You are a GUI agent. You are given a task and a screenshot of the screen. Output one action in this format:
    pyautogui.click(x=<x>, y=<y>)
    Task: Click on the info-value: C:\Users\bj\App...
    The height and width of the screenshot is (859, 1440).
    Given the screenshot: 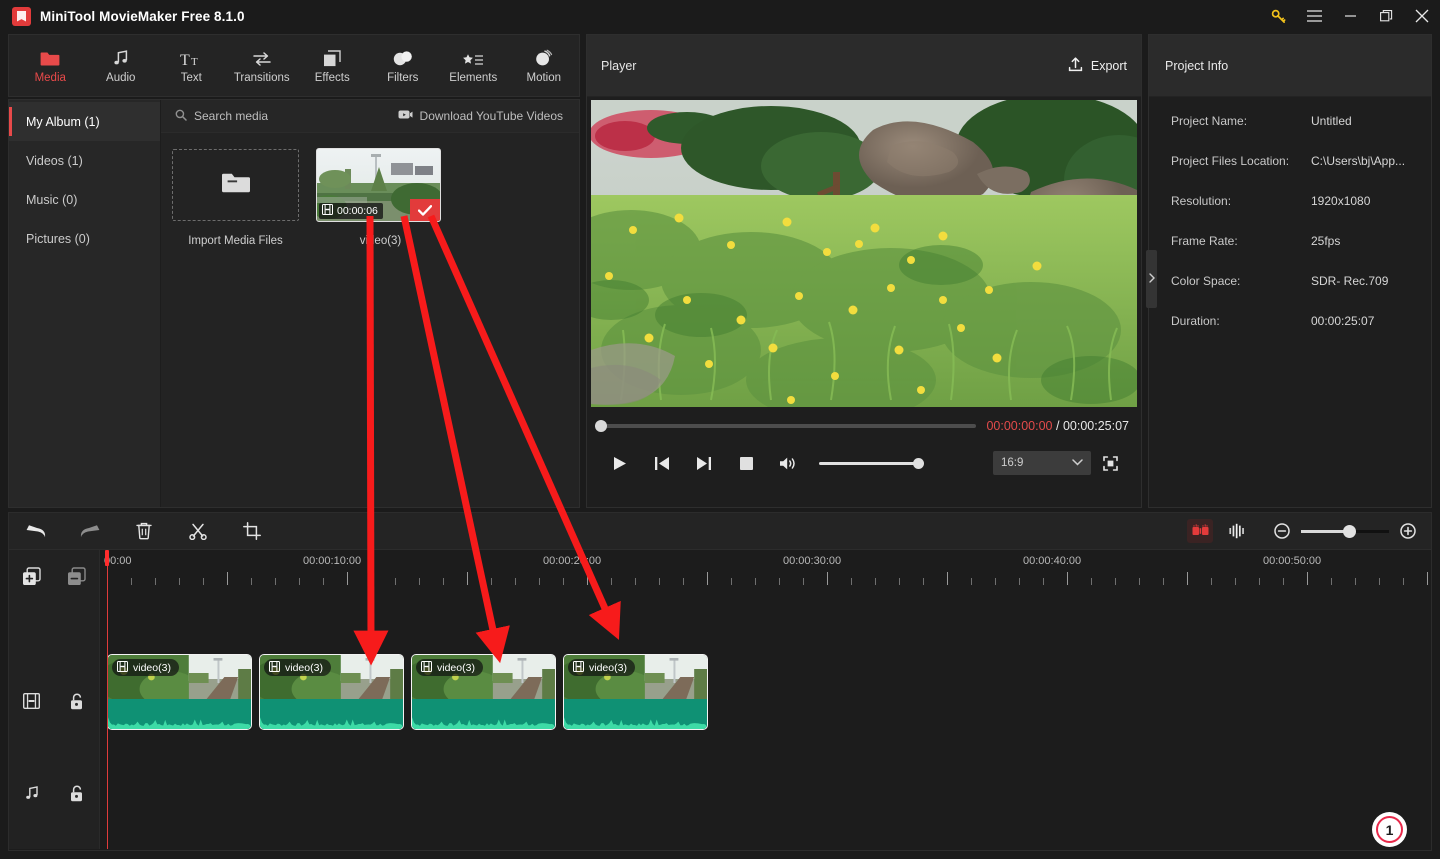 What is the action you would take?
    pyautogui.click(x=1358, y=161)
    